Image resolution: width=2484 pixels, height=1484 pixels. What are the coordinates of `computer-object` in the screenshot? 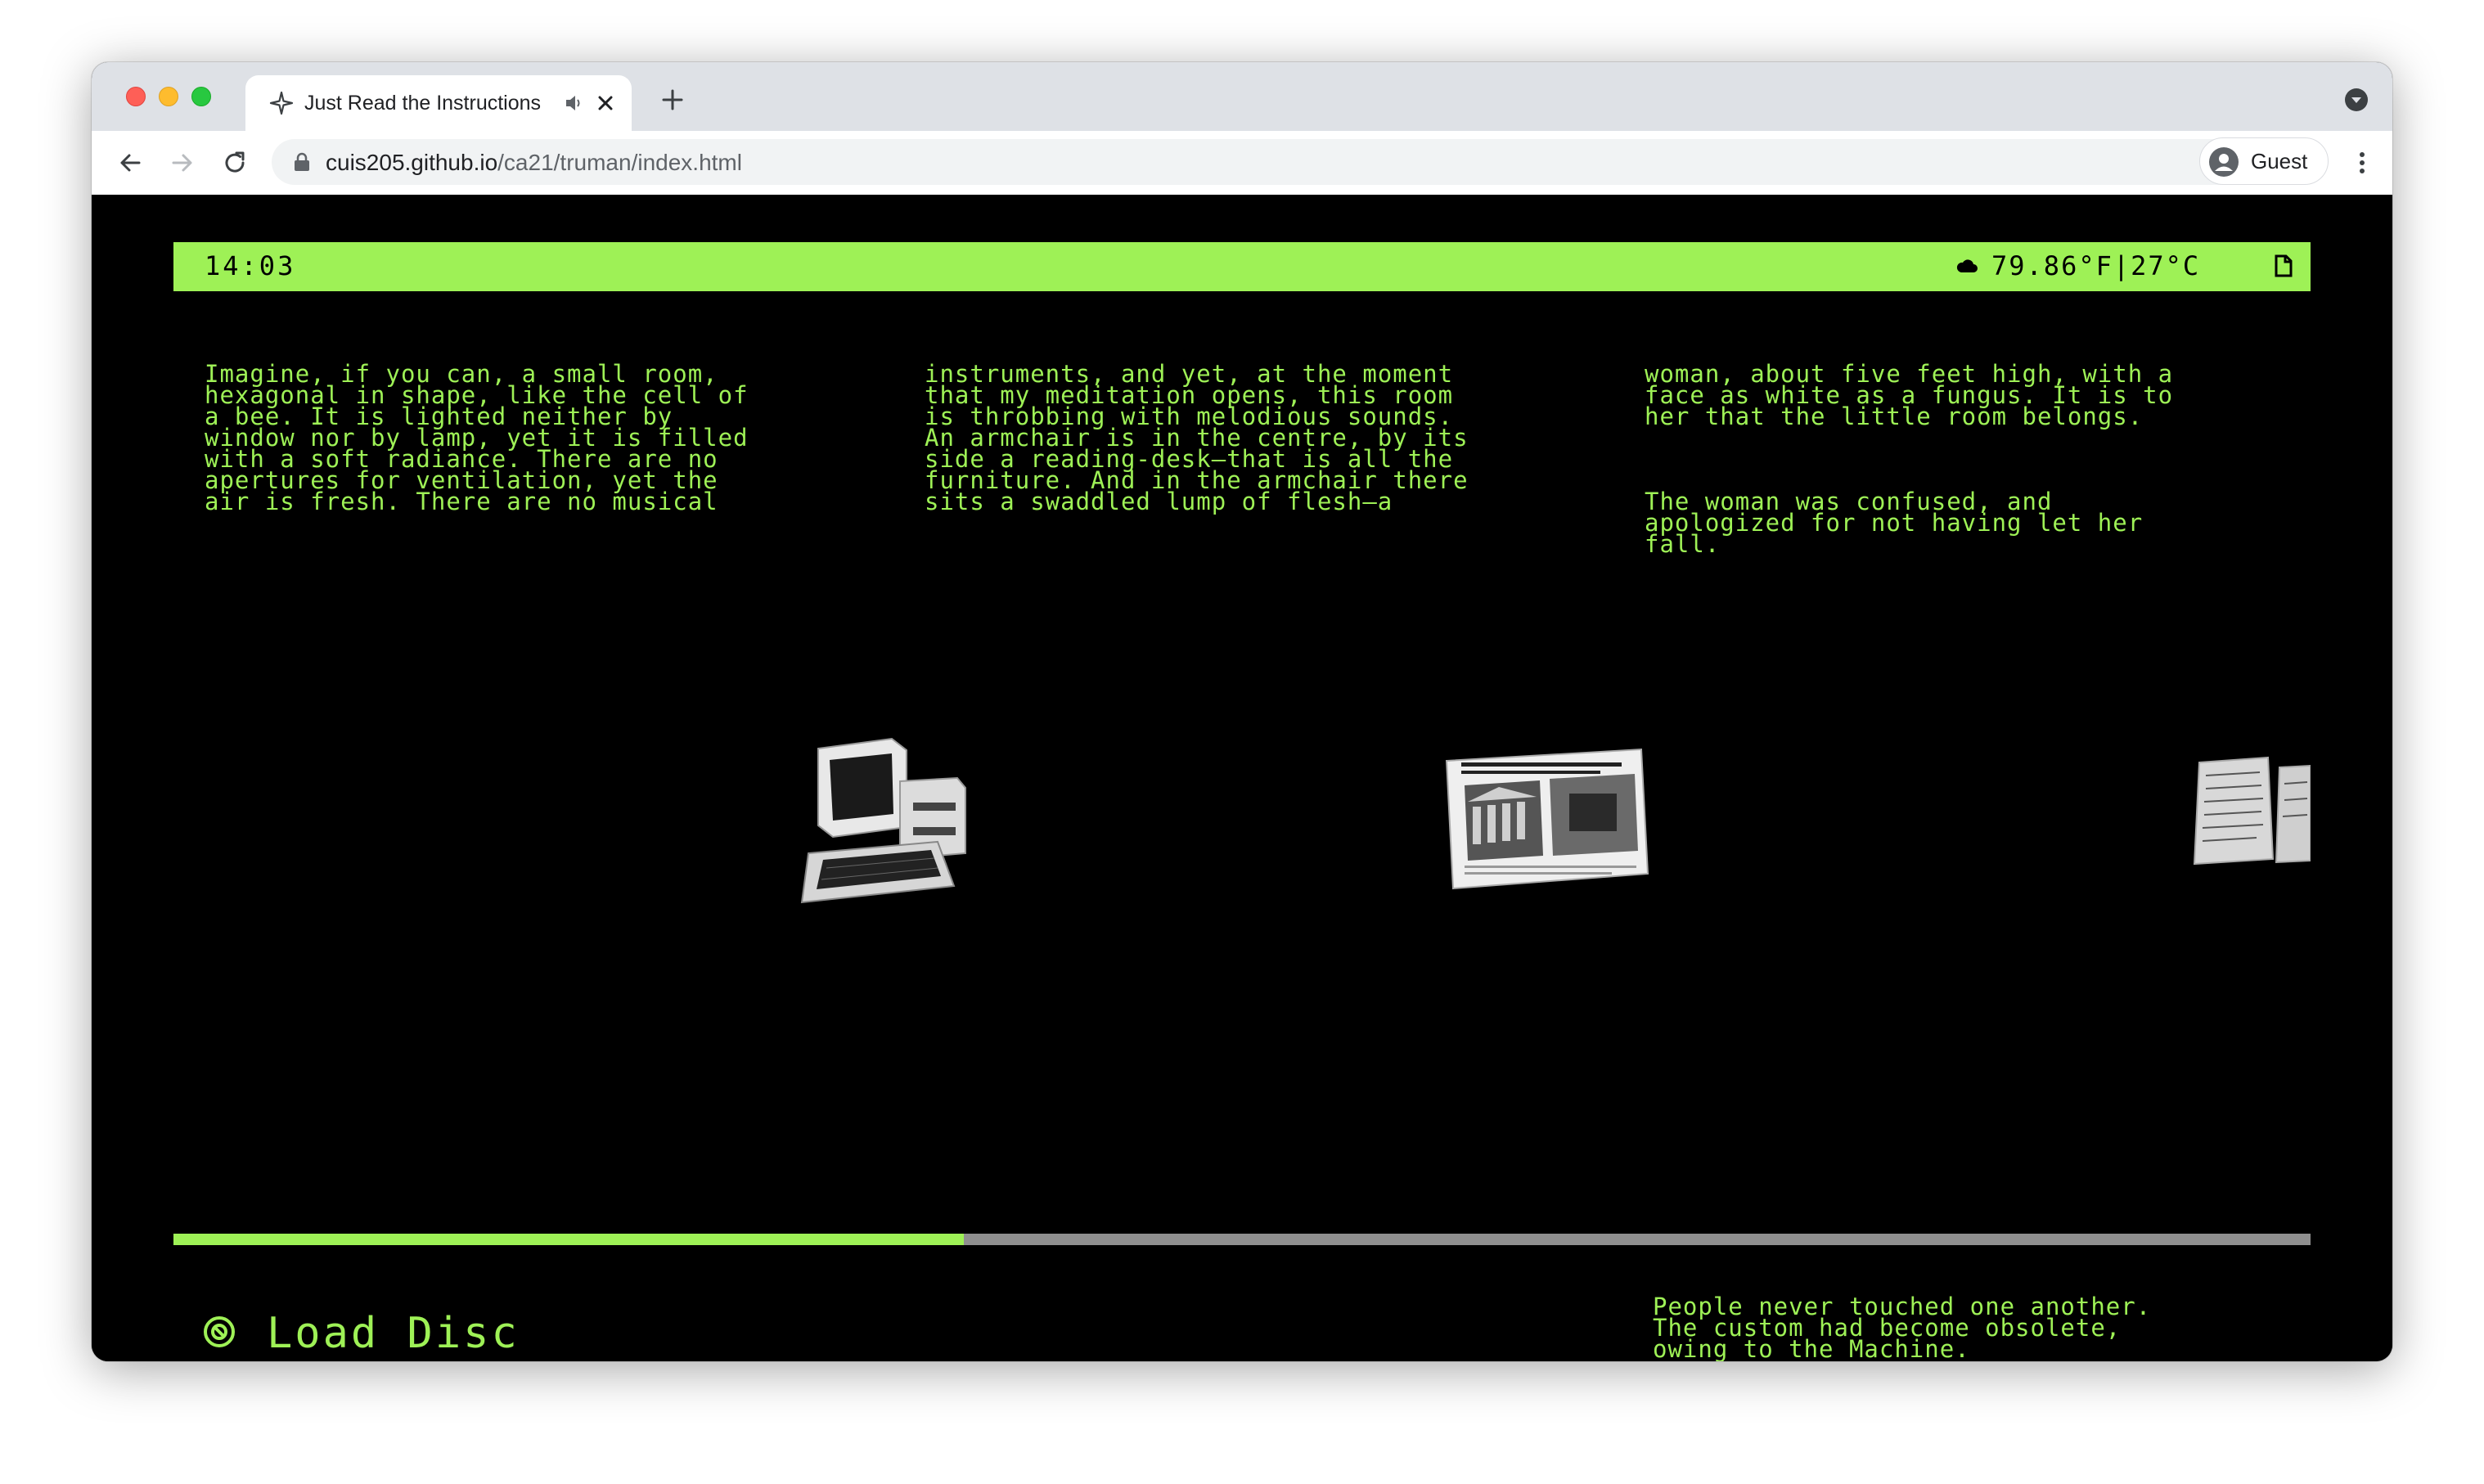 It's located at (884, 821).